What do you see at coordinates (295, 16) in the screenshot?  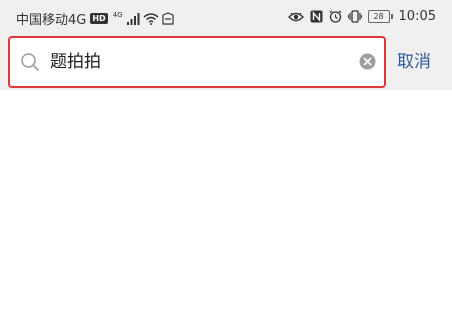 I see `eye-icon` at bounding box center [295, 16].